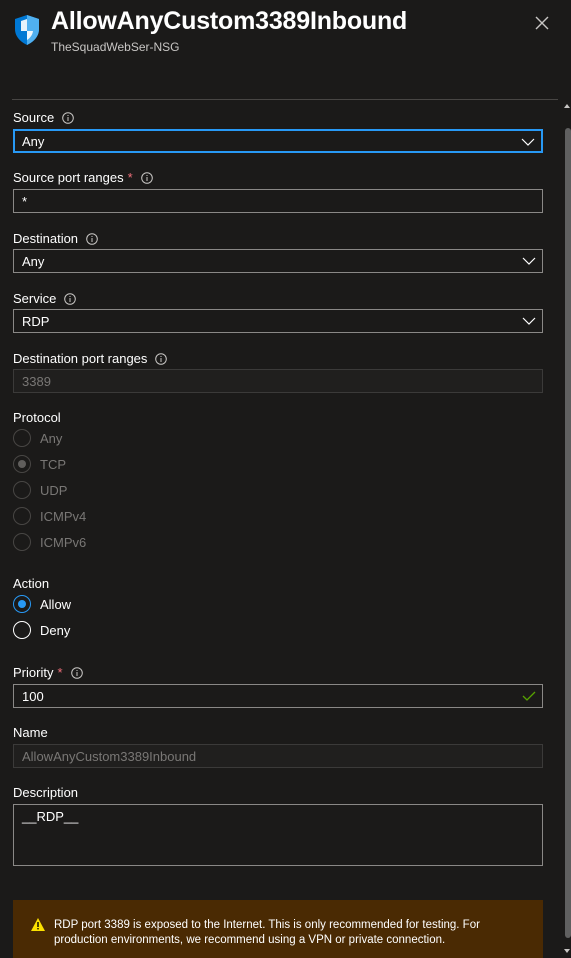  I want to click on description-value: __RDP__, so click(50, 816).